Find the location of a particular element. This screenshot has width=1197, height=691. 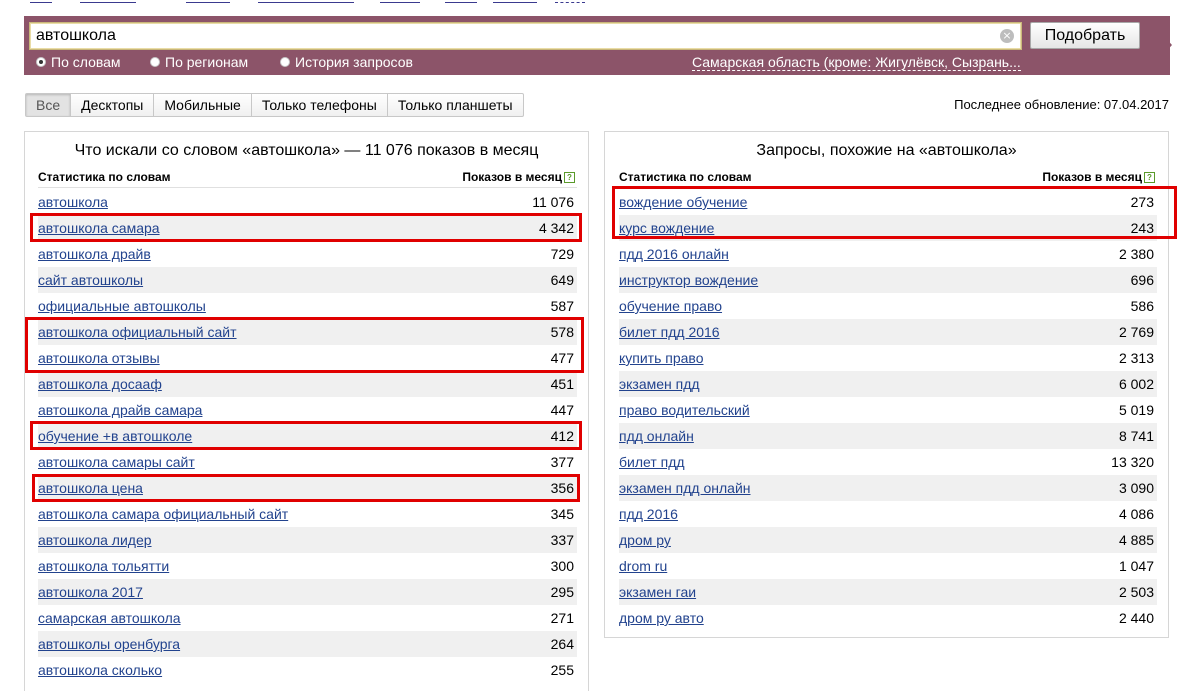

impressions-count: 2 769 is located at coordinates (1136, 332).